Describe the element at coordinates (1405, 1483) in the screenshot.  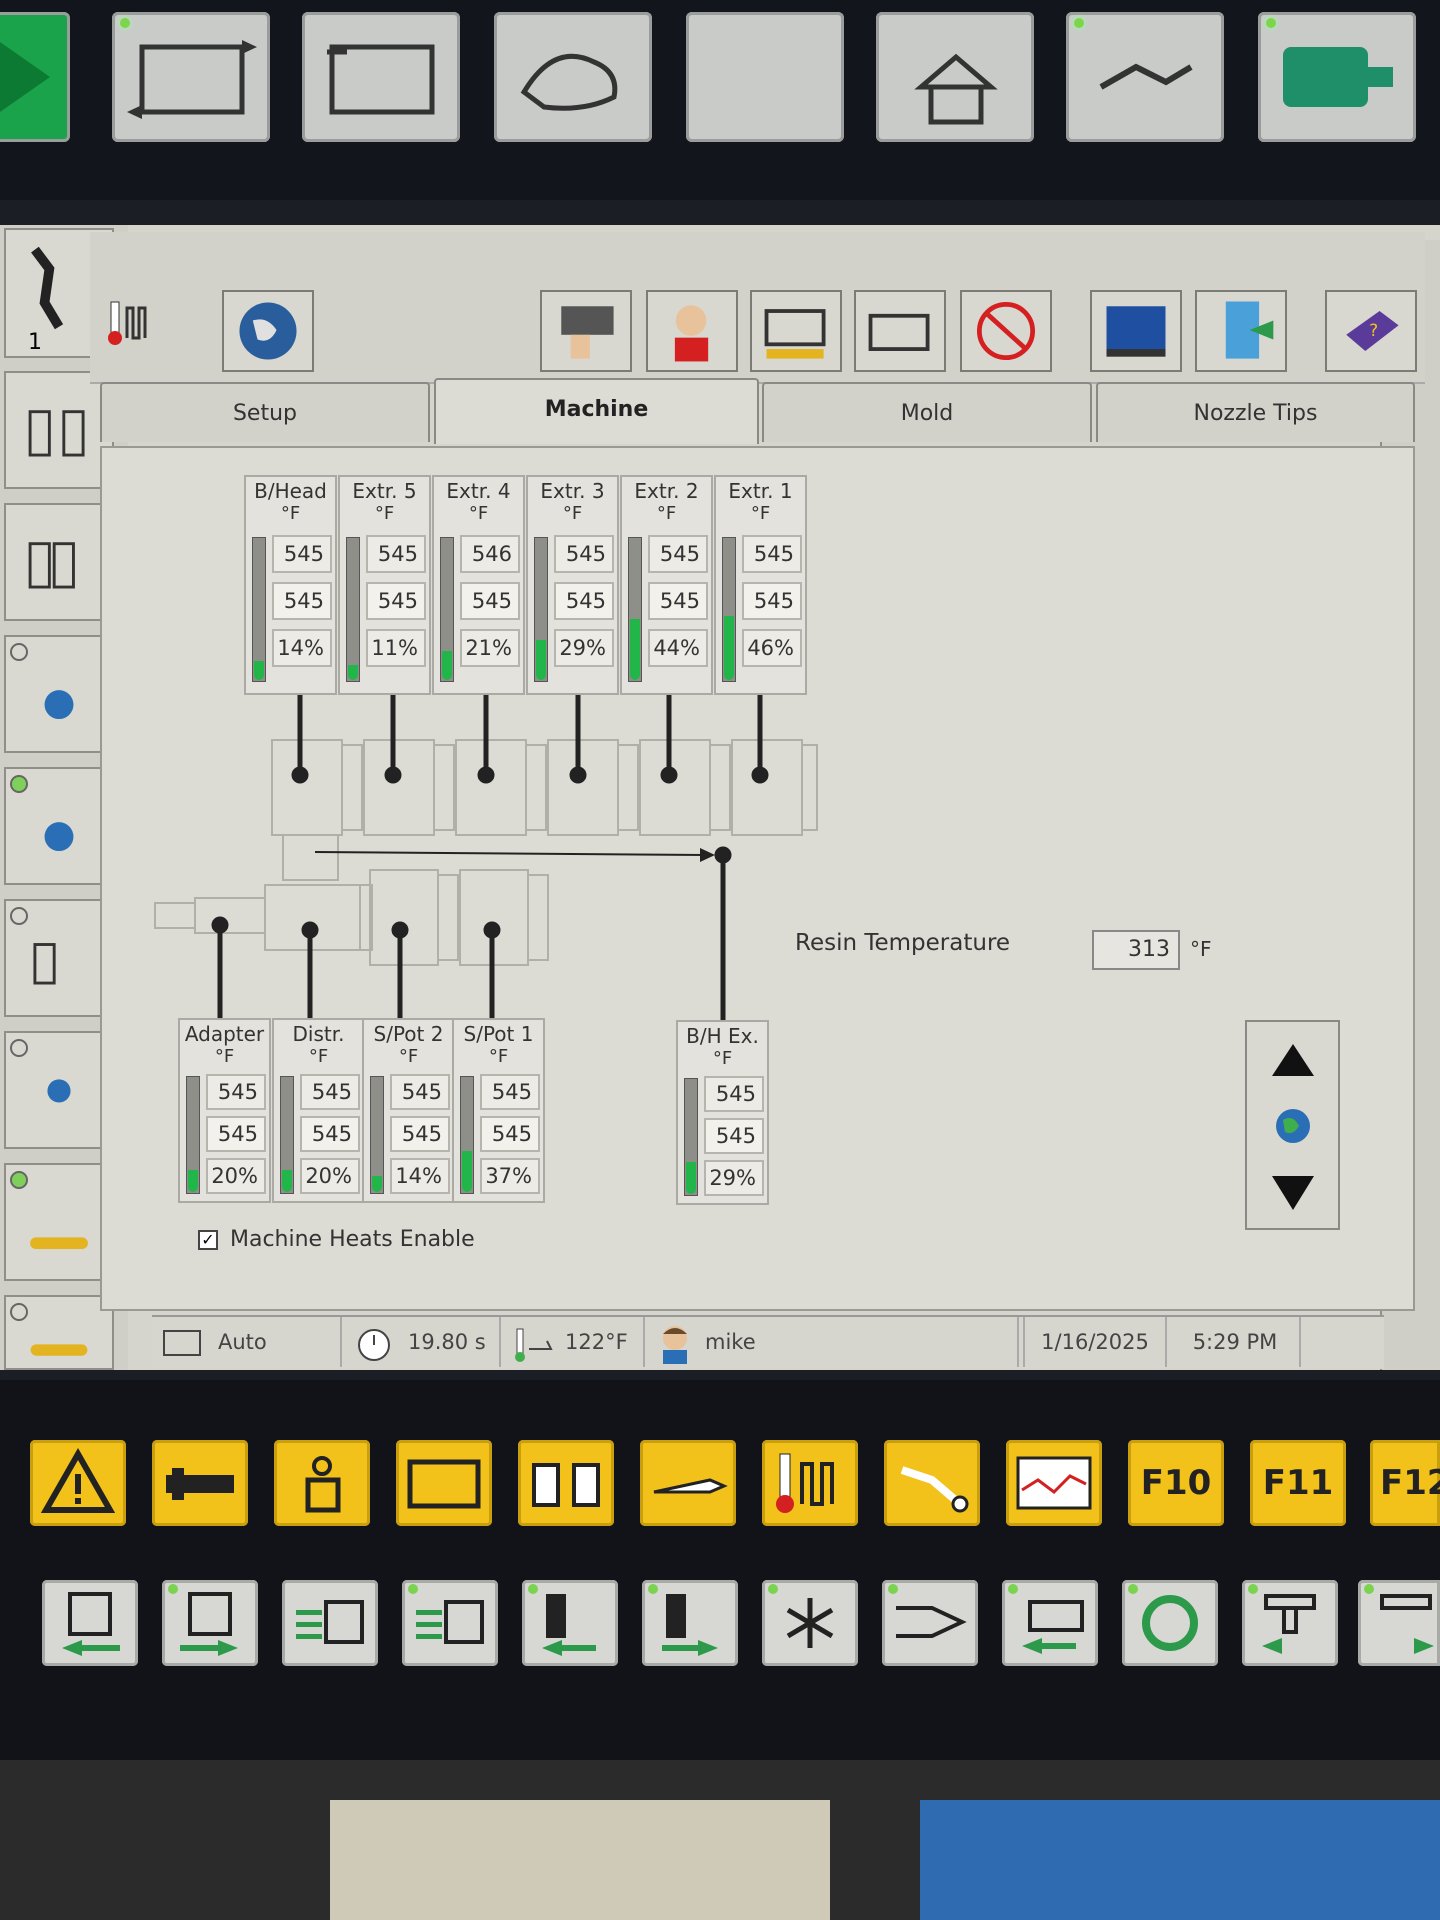
I see `f12-key: F12` at that location.